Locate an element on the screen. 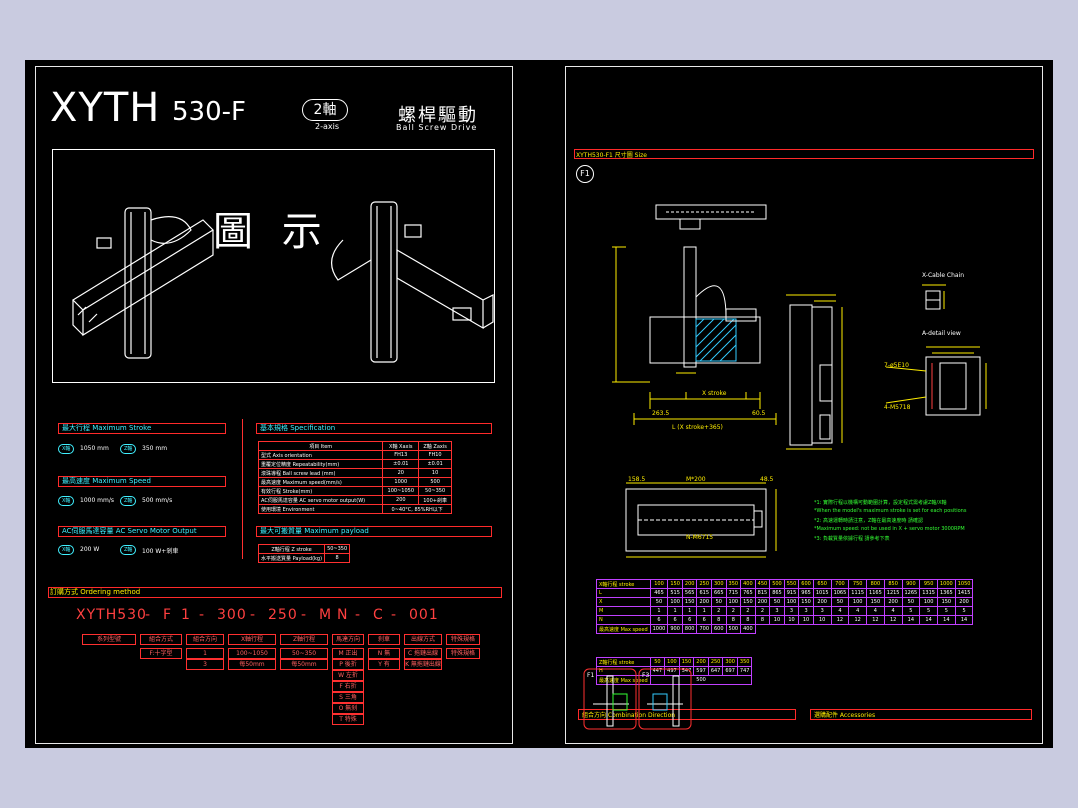  order-field-label: X軸行程 is located at coordinates (252, 639).